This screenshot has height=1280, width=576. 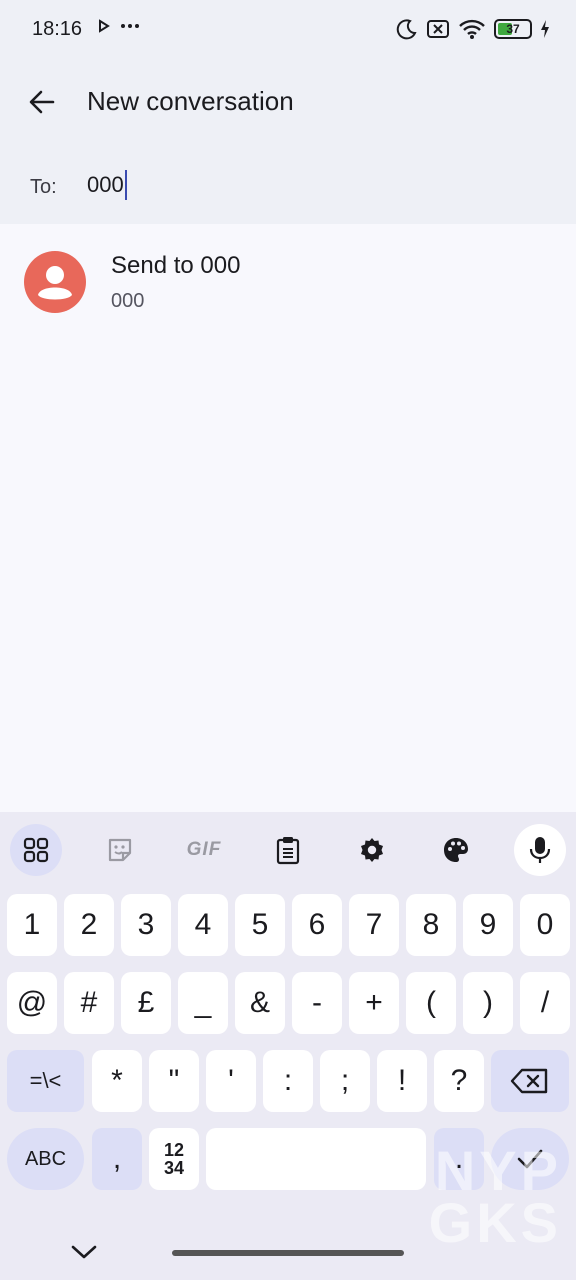 I want to click on theme-button, so click(x=456, y=850).